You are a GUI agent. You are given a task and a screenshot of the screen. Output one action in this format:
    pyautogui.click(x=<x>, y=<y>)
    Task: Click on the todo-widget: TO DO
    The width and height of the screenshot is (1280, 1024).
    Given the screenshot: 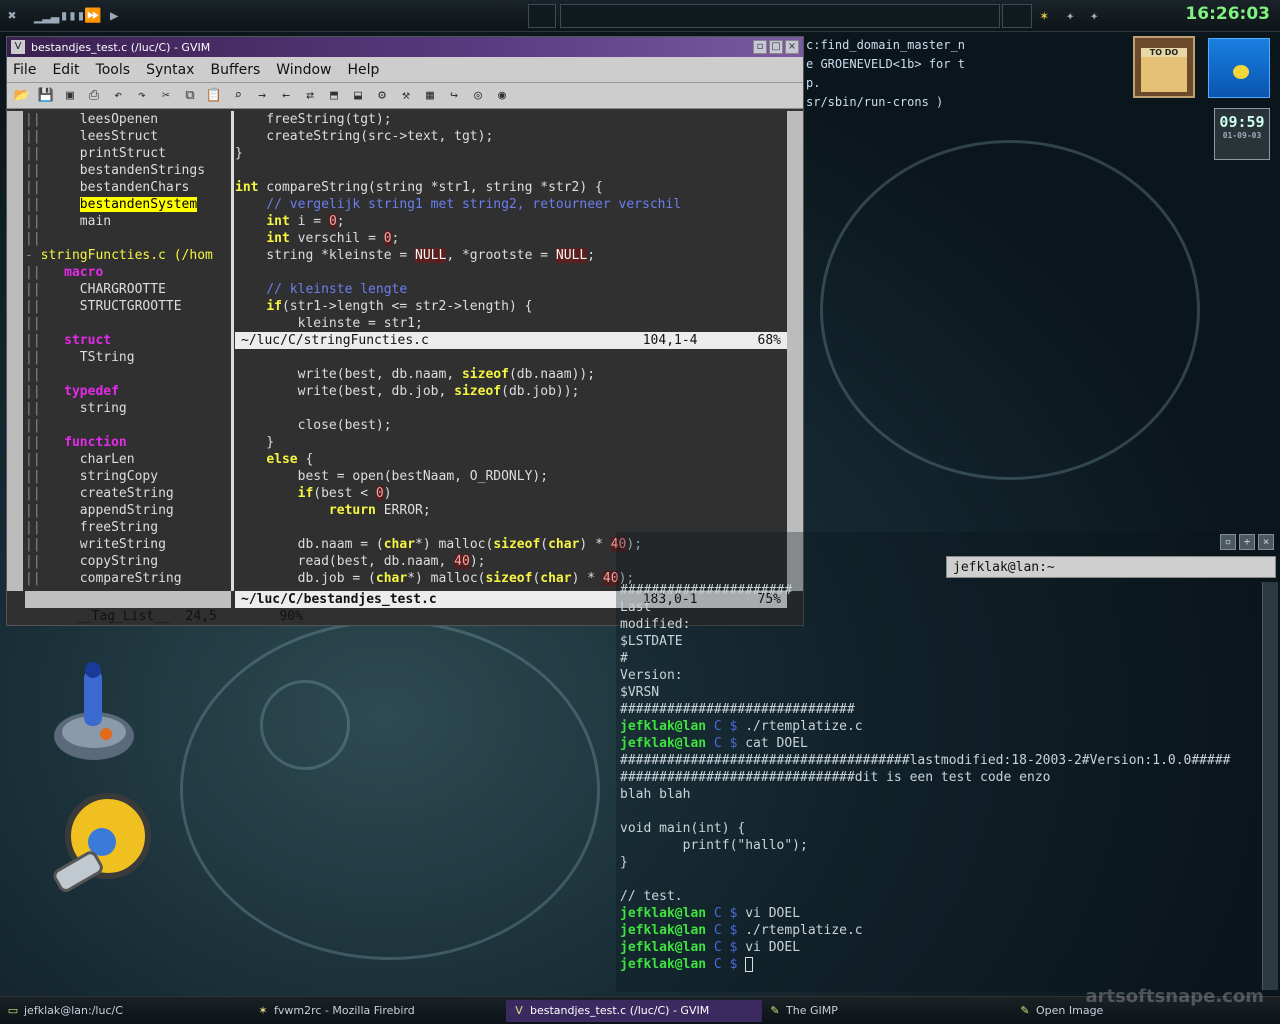 What is the action you would take?
    pyautogui.click(x=1164, y=67)
    